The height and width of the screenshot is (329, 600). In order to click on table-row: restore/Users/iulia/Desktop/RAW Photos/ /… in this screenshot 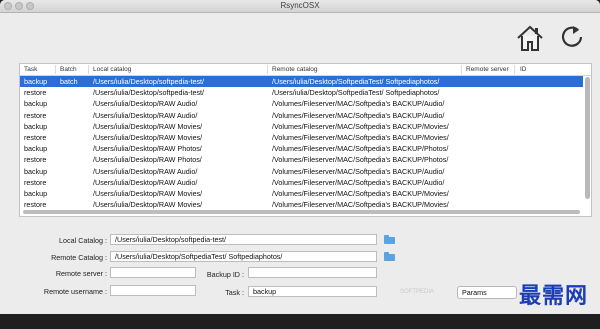, I will do `click(301, 159)`.